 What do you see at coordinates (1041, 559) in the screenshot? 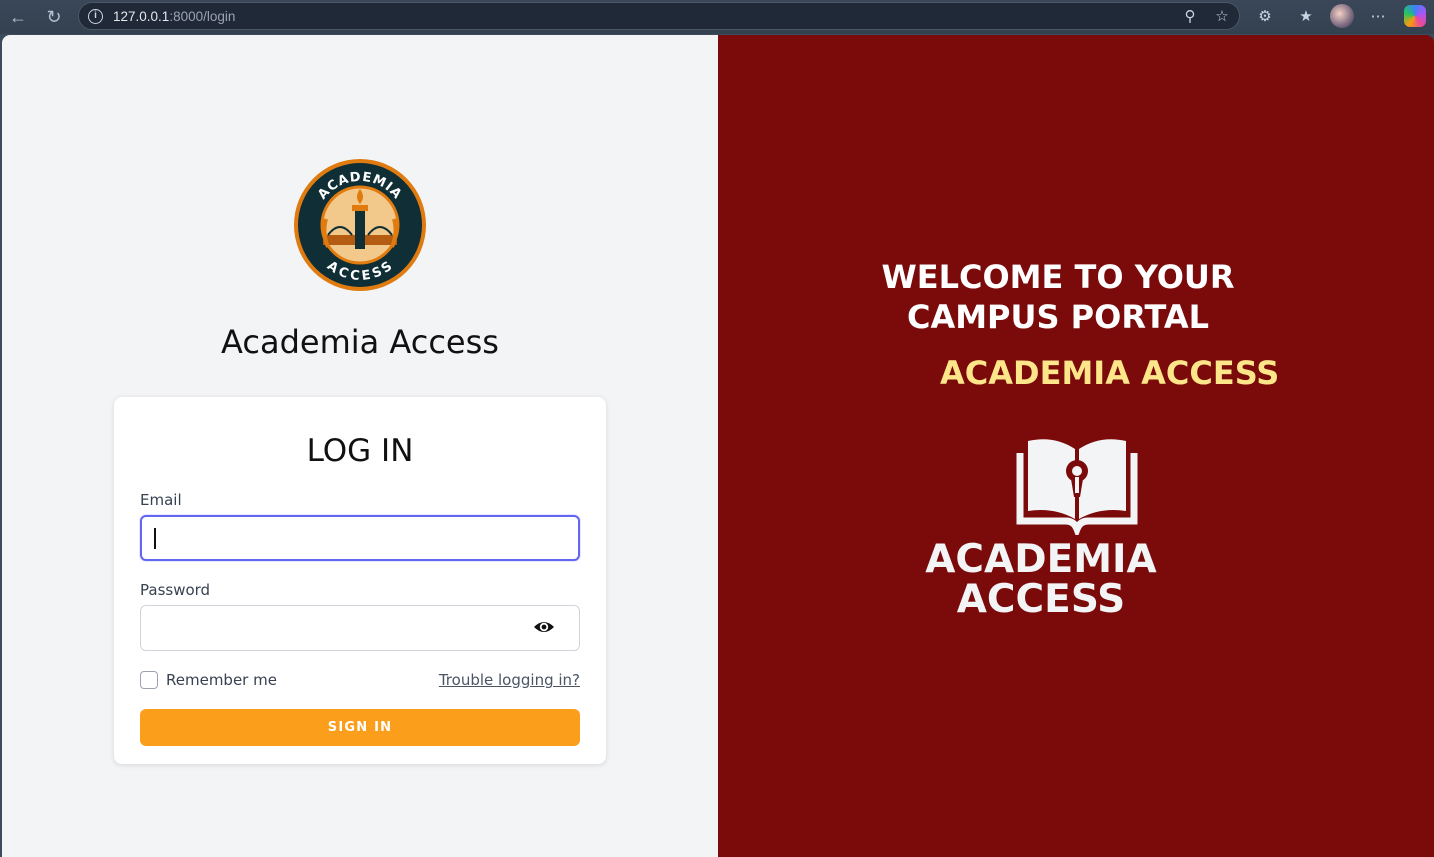
I see `logo-line-1: ACADEMIA` at bounding box center [1041, 559].